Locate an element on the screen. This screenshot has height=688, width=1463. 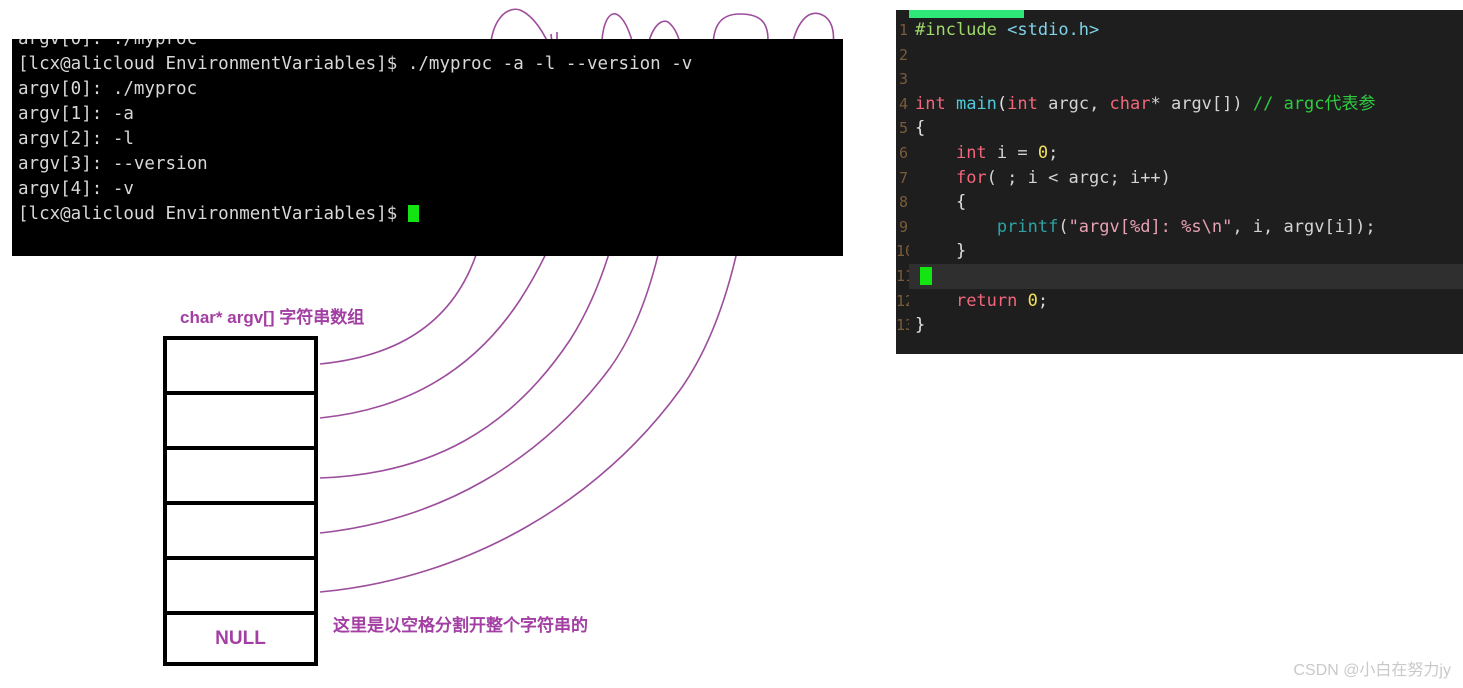
printf-identifier: printf is located at coordinates (1027, 226).